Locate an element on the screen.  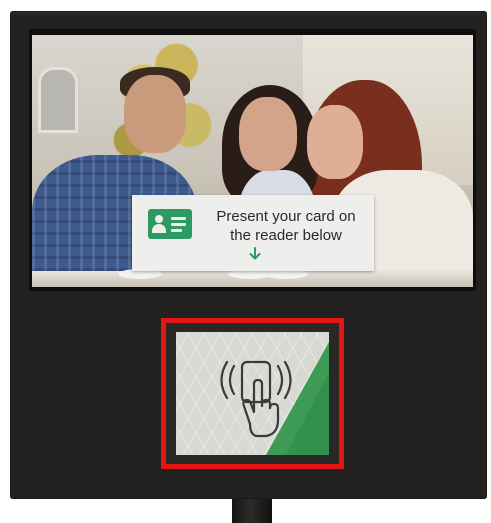
card-prompt-panel: Present your card on the reader below is located at coordinates (253, 233).